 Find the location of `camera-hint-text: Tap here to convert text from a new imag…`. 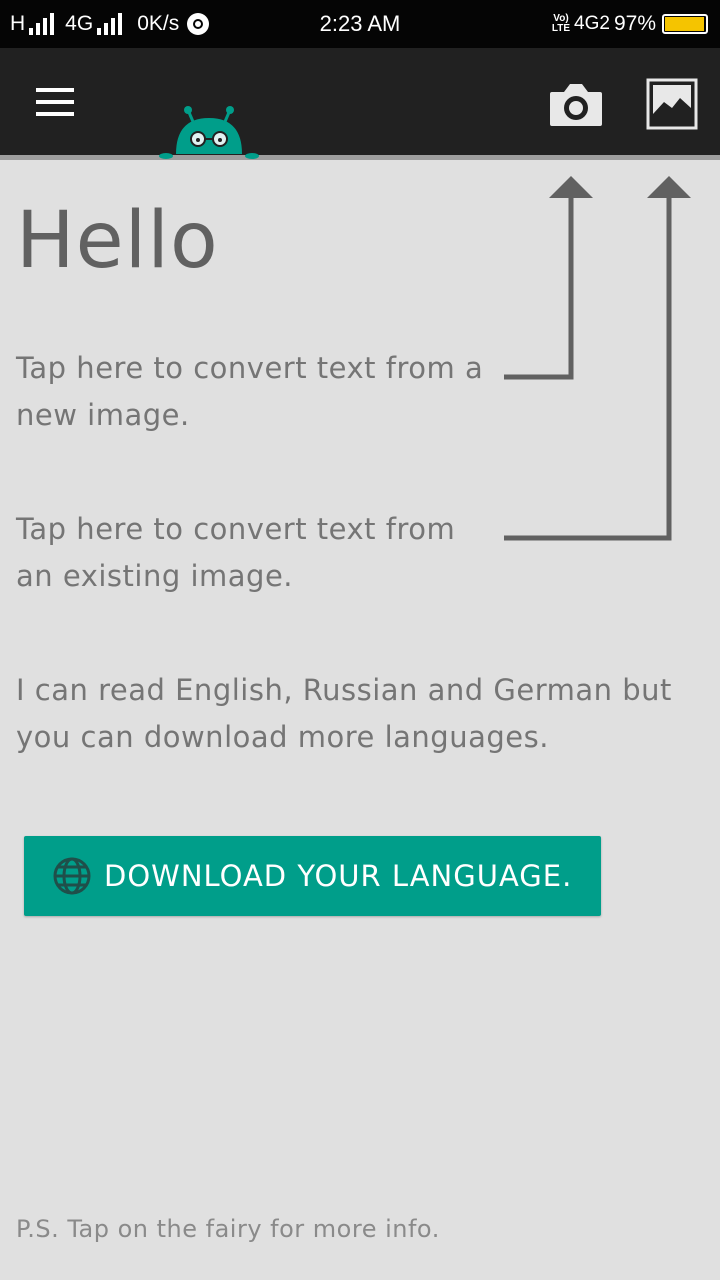

camera-hint-text: Tap here to convert text from a new imag… is located at coordinates (250, 391).